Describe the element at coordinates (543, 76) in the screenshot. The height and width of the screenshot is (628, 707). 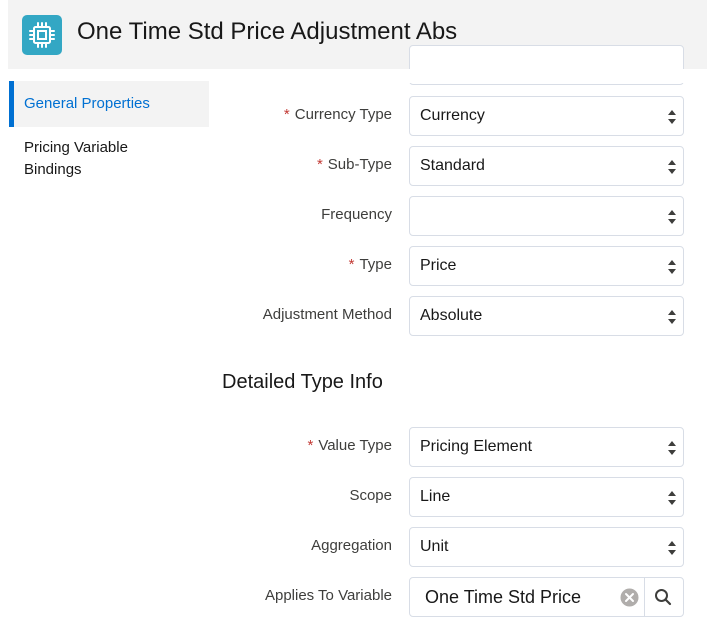
I see `scroll-mask` at that location.